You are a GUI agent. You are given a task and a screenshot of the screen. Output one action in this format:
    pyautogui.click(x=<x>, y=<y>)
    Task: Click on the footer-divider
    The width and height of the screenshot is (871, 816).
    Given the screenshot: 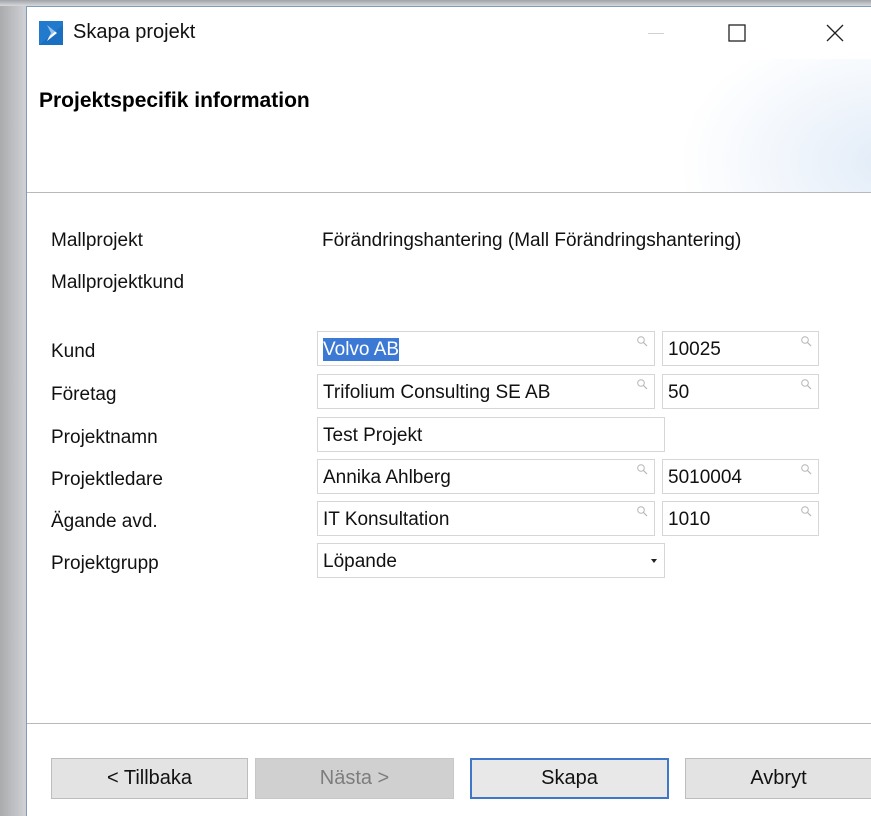 What is the action you would take?
    pyautogui.click(x=449, y=723)
    